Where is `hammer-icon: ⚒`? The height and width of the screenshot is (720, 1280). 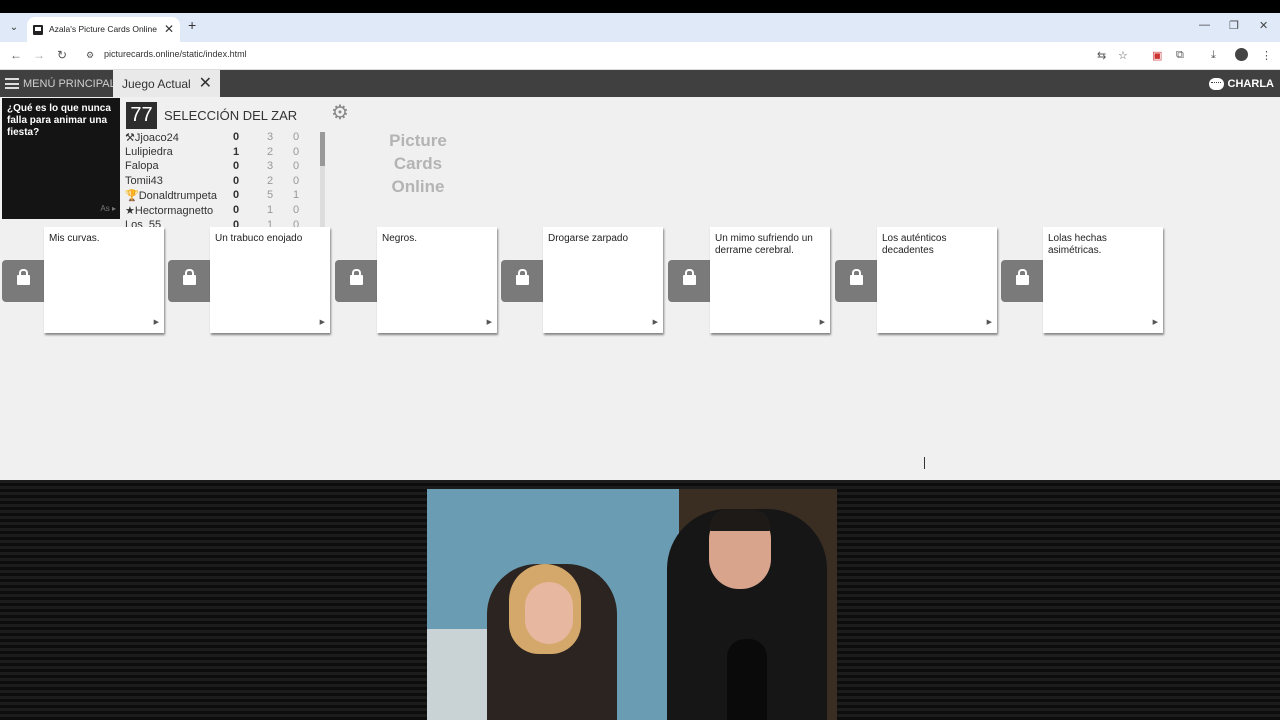 hammer-icon: ⚒ is located at coordinates (130, 138).